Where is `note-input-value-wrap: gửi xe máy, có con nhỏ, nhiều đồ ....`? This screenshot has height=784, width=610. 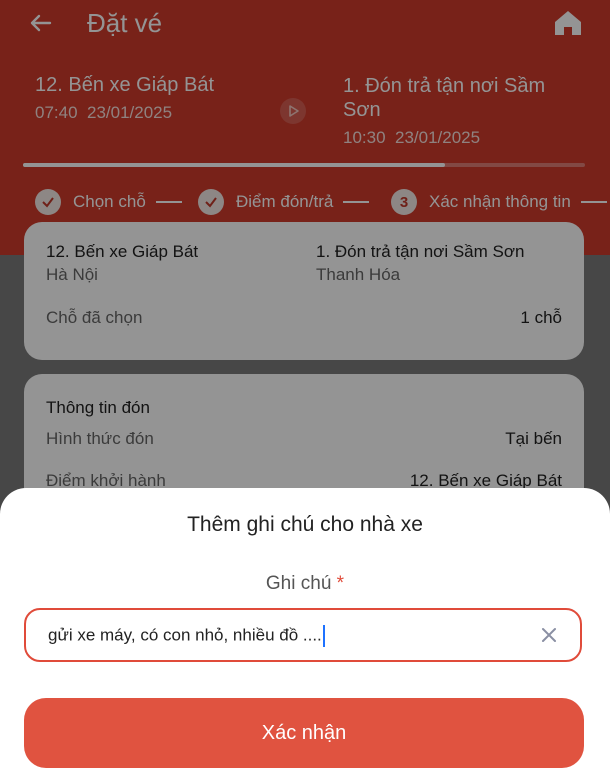 note-input-value-wrap: gửi xe máy, có con nhỏ, nhiều đồ .... is located at coordinates (186, 636).